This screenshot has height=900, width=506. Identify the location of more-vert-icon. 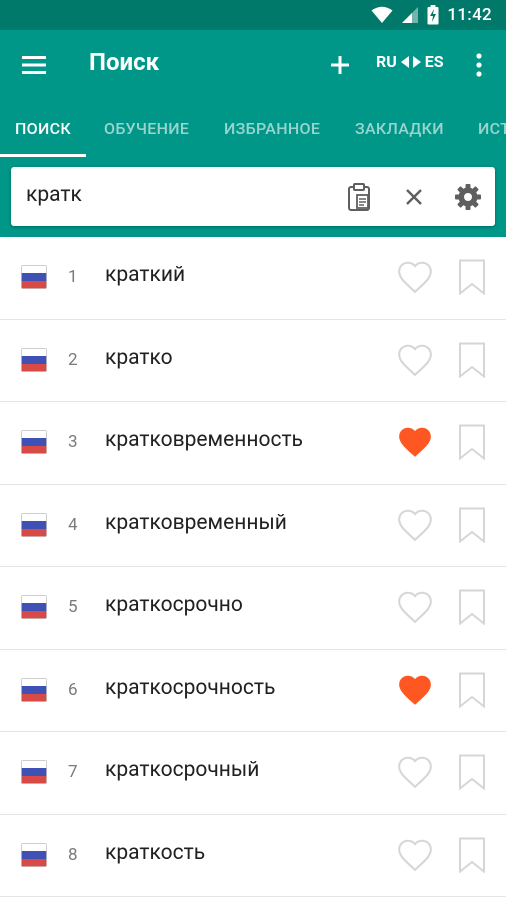
(479, 65).